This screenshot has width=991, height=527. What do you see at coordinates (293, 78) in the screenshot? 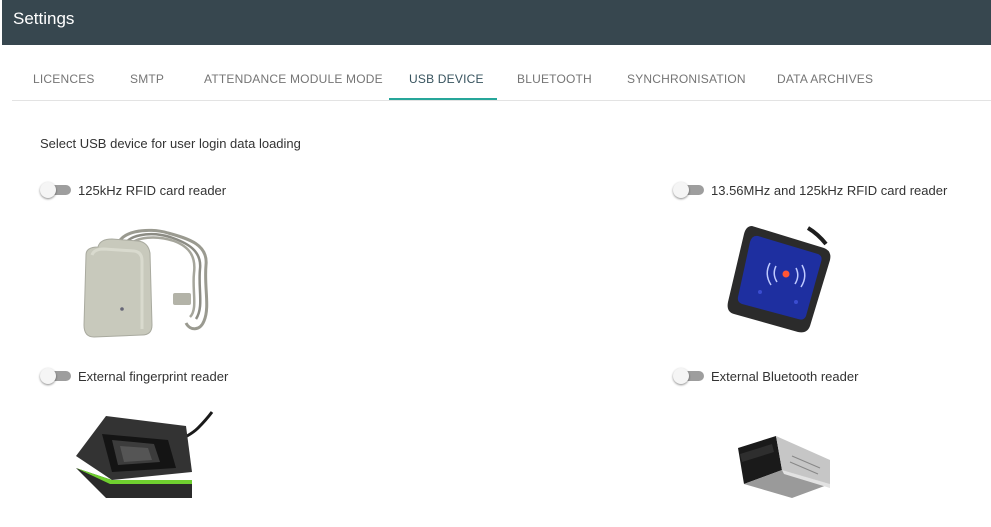
I see `tab-attendance-module-mode: ATTENDANCE MODULE MODE` at bounding box center [293, 78].